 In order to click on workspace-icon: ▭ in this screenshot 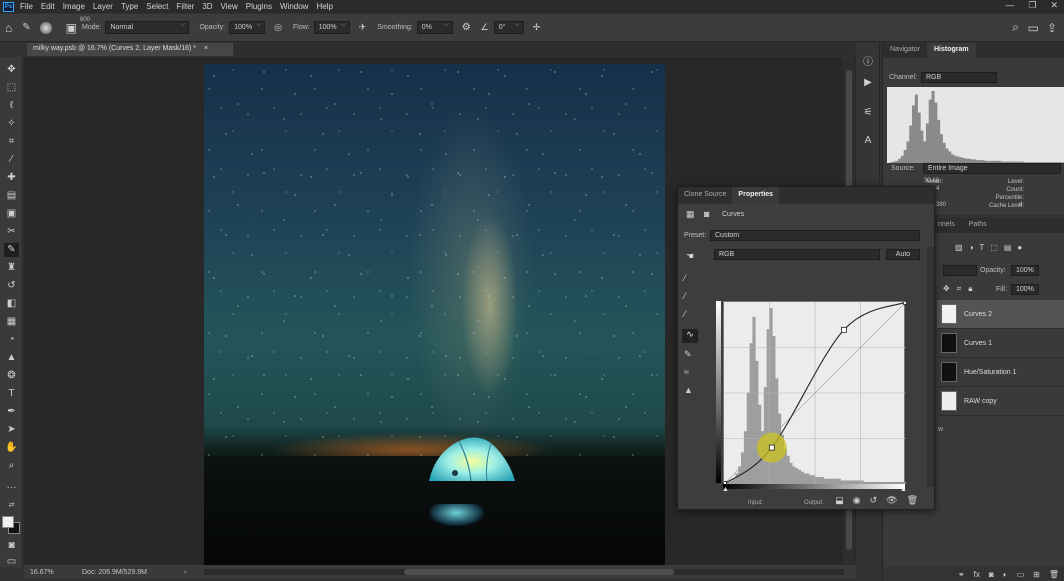, I will do `click(1033, 28)`.